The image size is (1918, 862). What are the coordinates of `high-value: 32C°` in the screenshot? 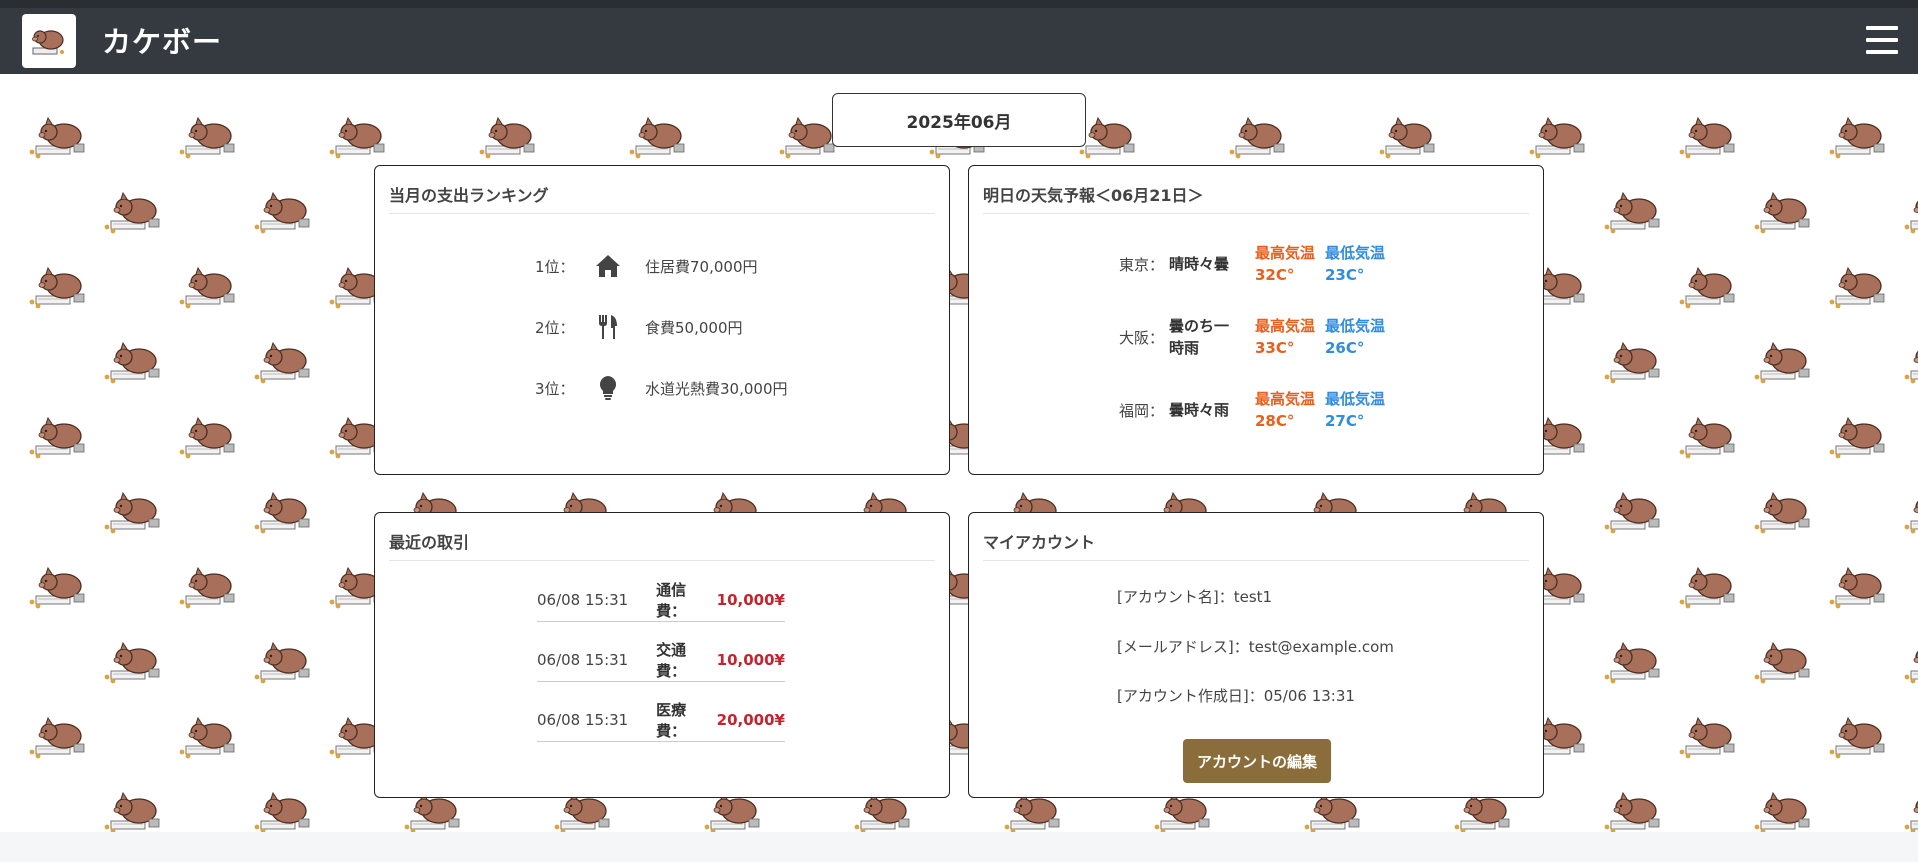 It's located at (1275, 275).